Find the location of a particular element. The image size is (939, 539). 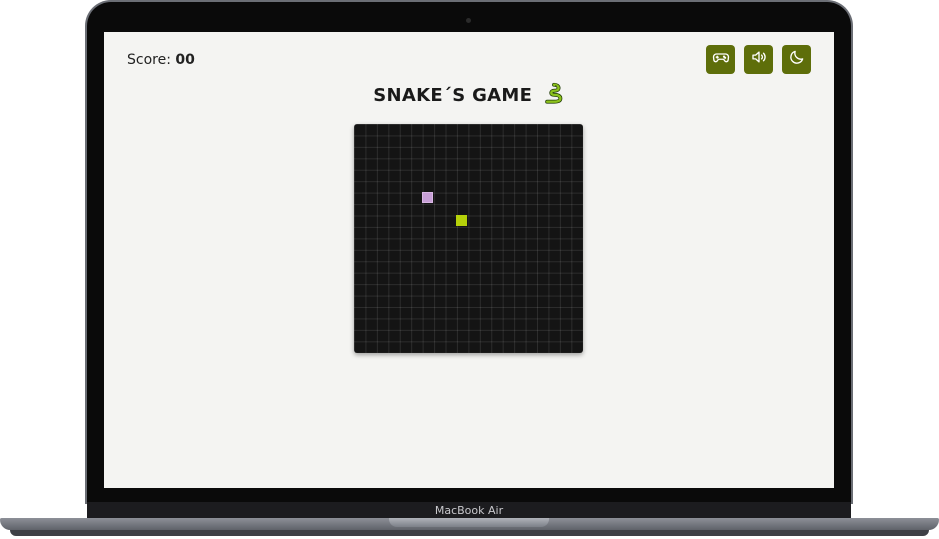

control-buttons is located at coordinates (758, 59).